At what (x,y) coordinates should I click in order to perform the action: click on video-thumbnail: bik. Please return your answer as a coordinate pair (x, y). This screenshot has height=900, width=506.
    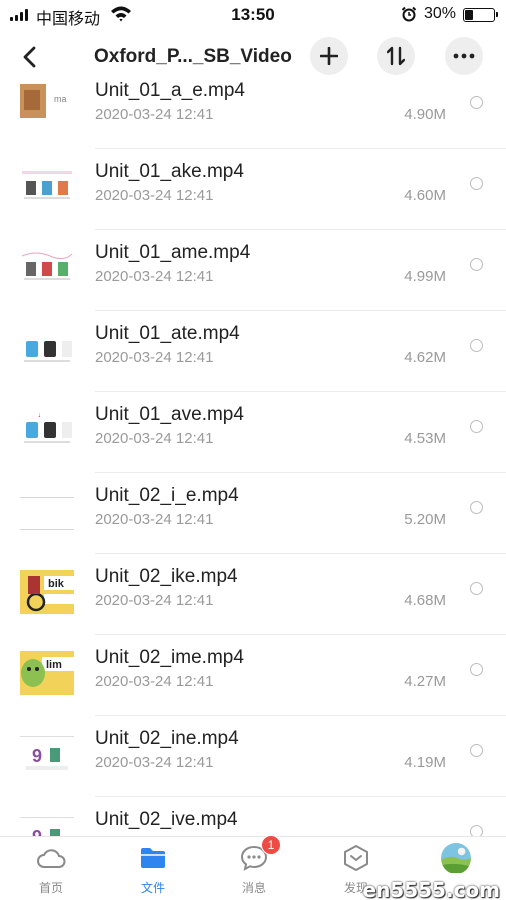
    Looking at the image, I should click on (47, 592).